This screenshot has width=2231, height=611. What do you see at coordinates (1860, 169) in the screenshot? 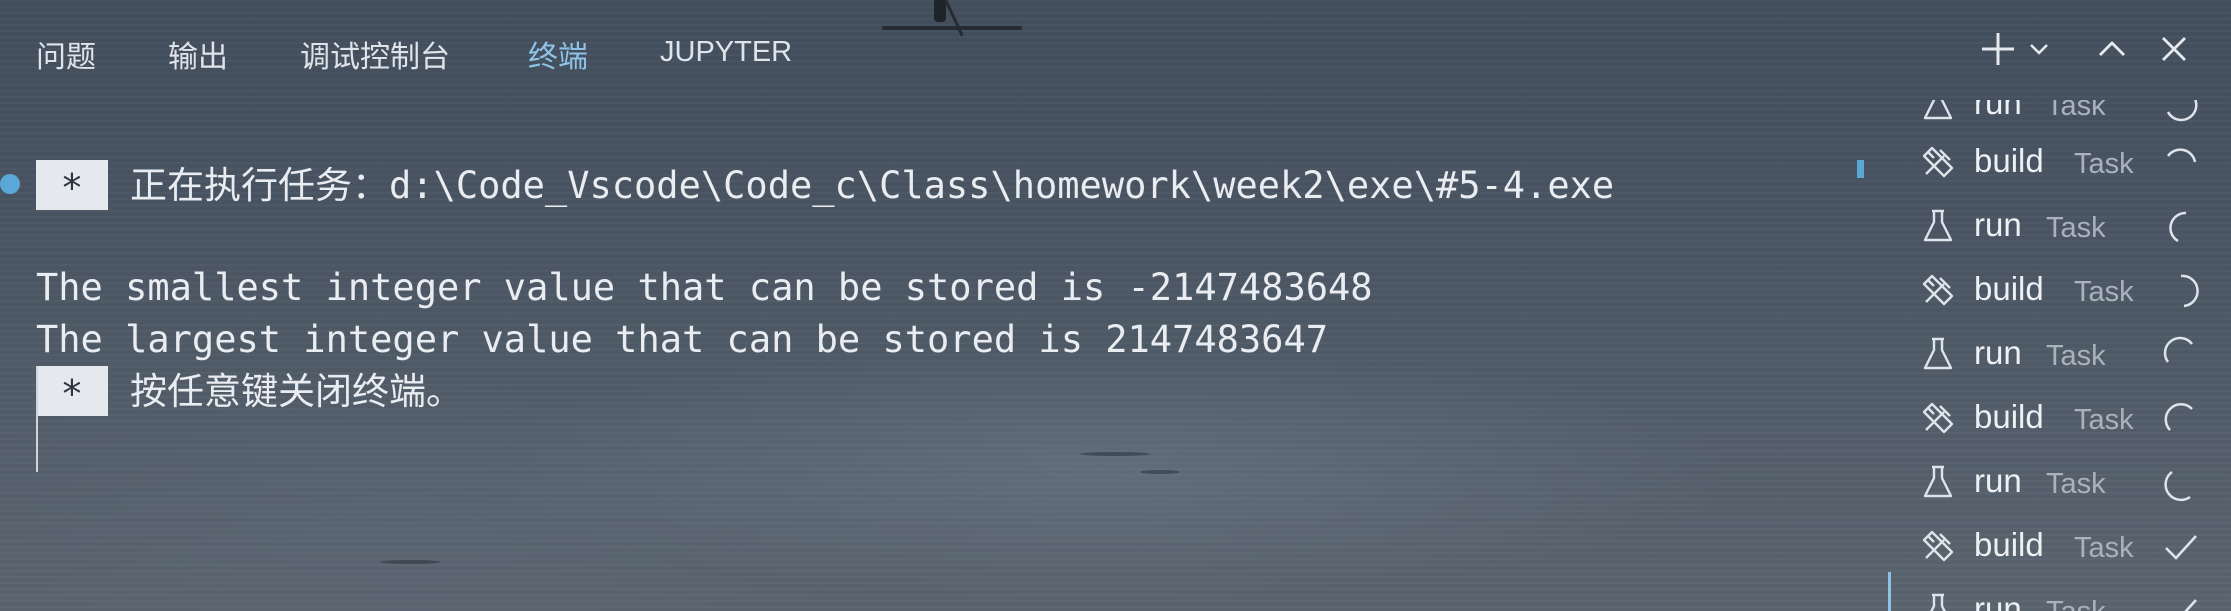
I see `scrollbar-marker` at bounding box center [1860, 169].